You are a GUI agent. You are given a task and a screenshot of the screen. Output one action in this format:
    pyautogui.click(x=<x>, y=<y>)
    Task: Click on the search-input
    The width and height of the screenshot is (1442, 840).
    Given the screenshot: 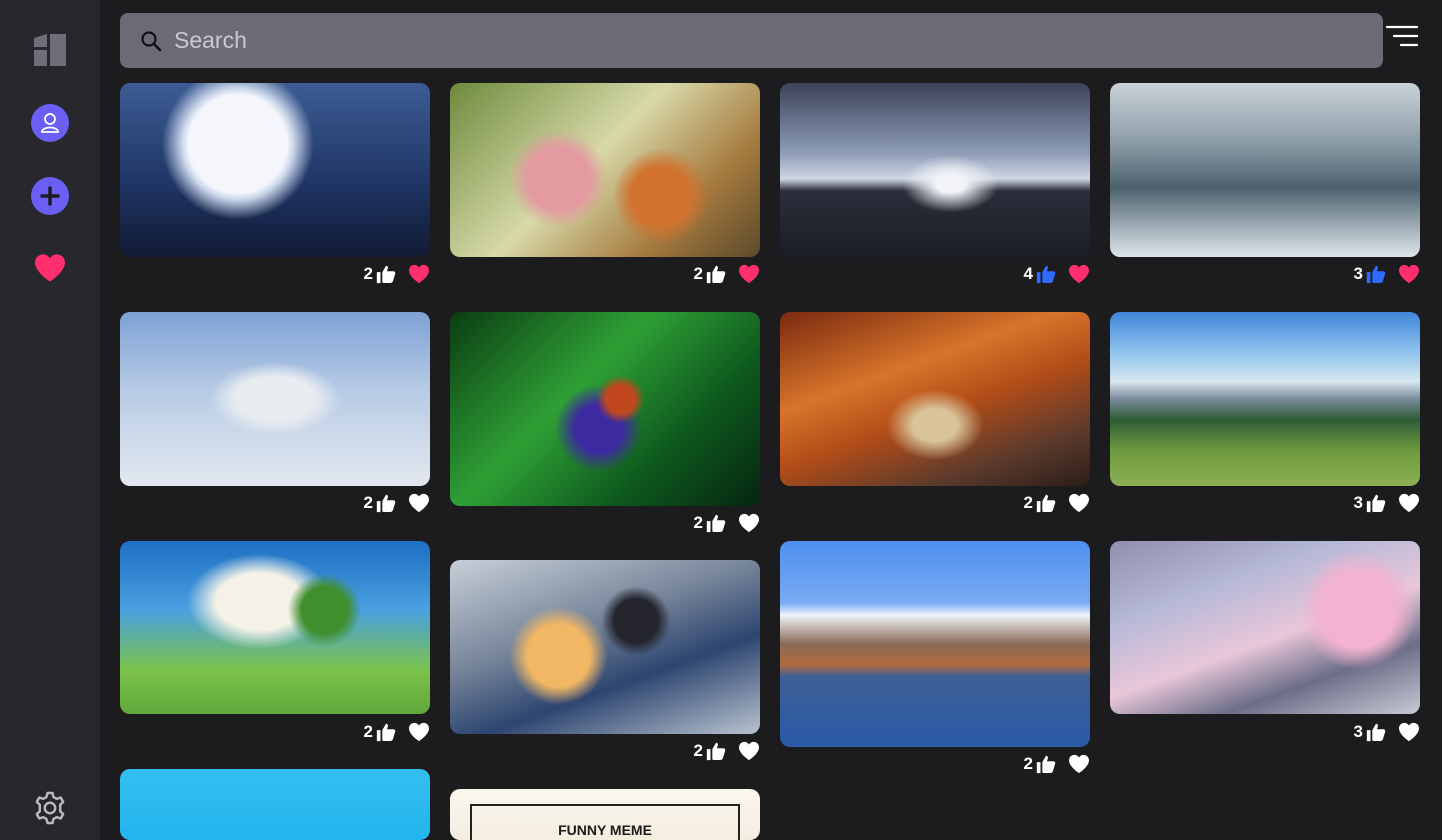 What is the action you would take?
    pyautogui.click(x=764, y=40)
    